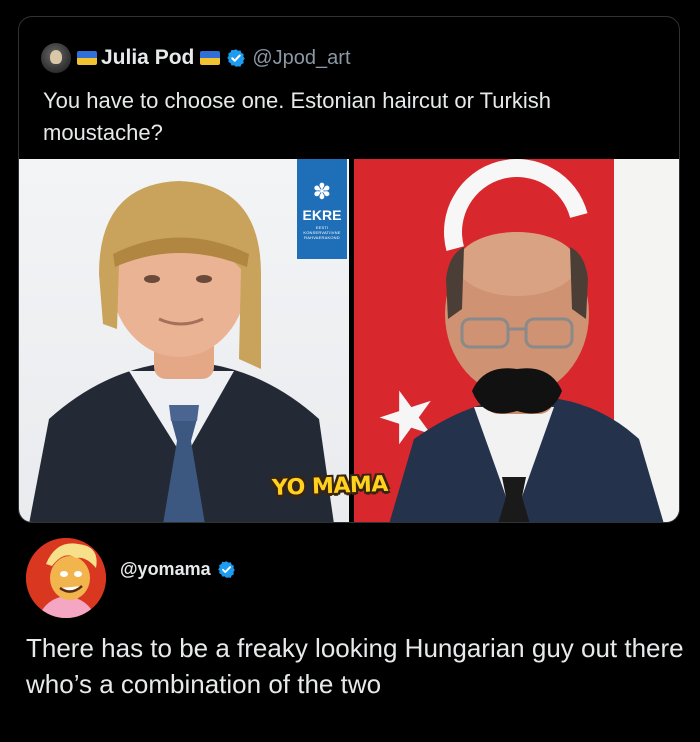 This screenshot has height=742, width=700. What do you see at coordinates (322, 232) in the screenshot?
I see `ekre-badge-sublabel: EESTI KONSERVATIIVNE RAHVAERAKOND` at bounding box center [322, 232].